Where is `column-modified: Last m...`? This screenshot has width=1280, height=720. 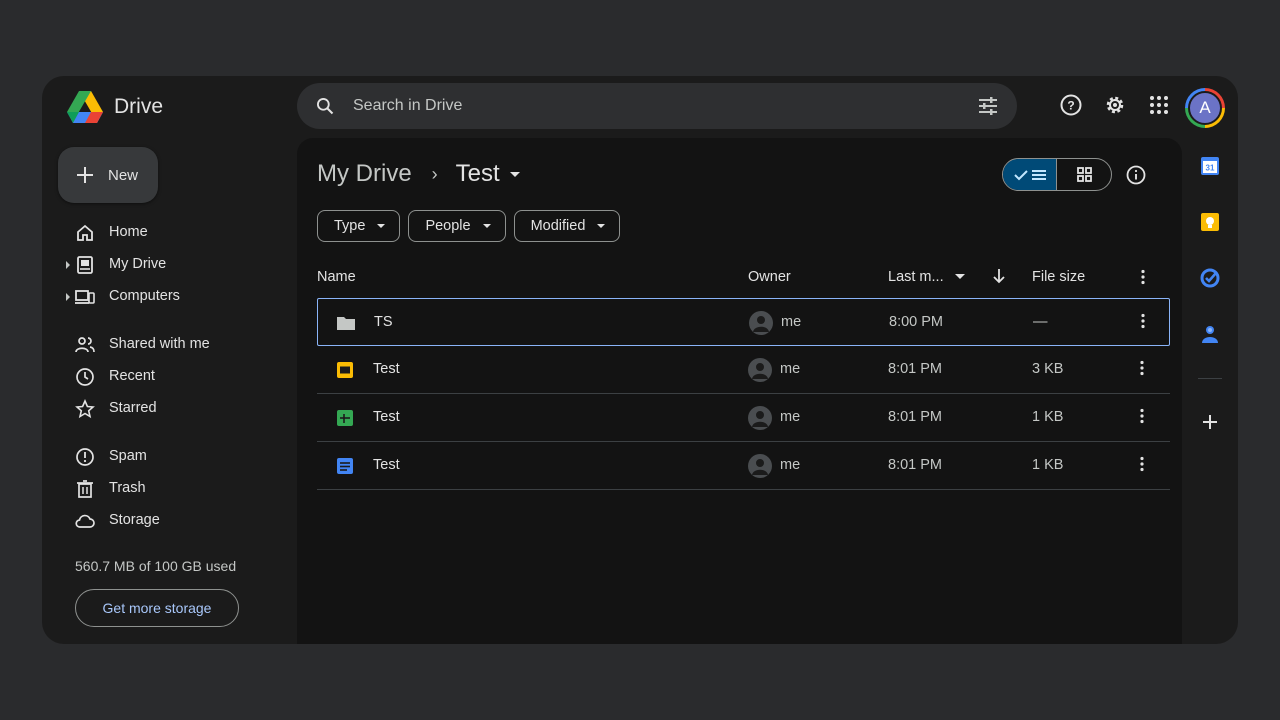
column-modified: Last m... is located at coordinates (916, 277).